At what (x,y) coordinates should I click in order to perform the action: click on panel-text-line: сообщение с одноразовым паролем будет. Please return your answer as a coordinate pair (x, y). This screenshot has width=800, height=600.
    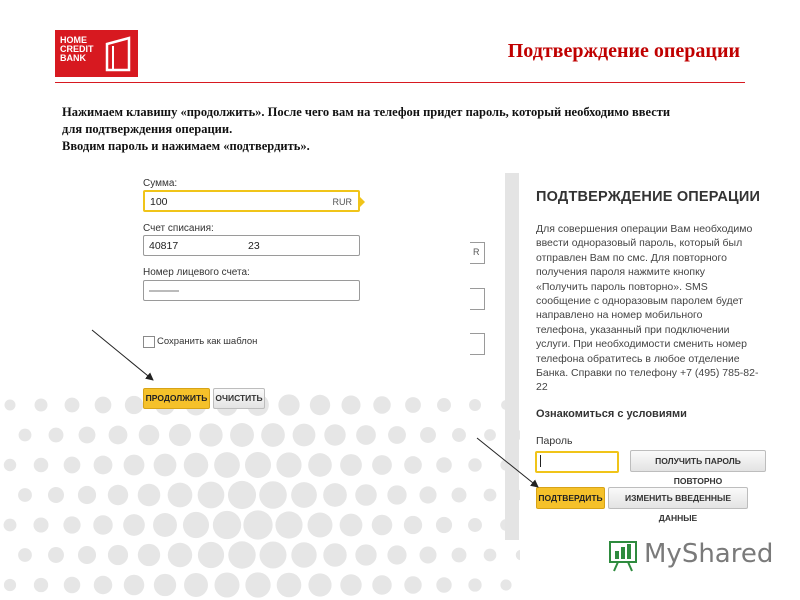
    Looking at the image, I should click on (639, 301).